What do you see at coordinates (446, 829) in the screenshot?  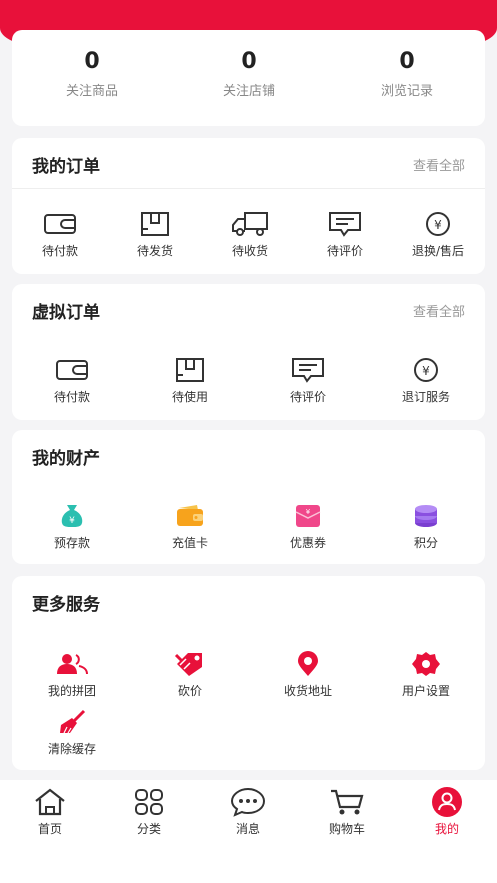 I see `tab-label: 我的` at bounding box center [446, 829].